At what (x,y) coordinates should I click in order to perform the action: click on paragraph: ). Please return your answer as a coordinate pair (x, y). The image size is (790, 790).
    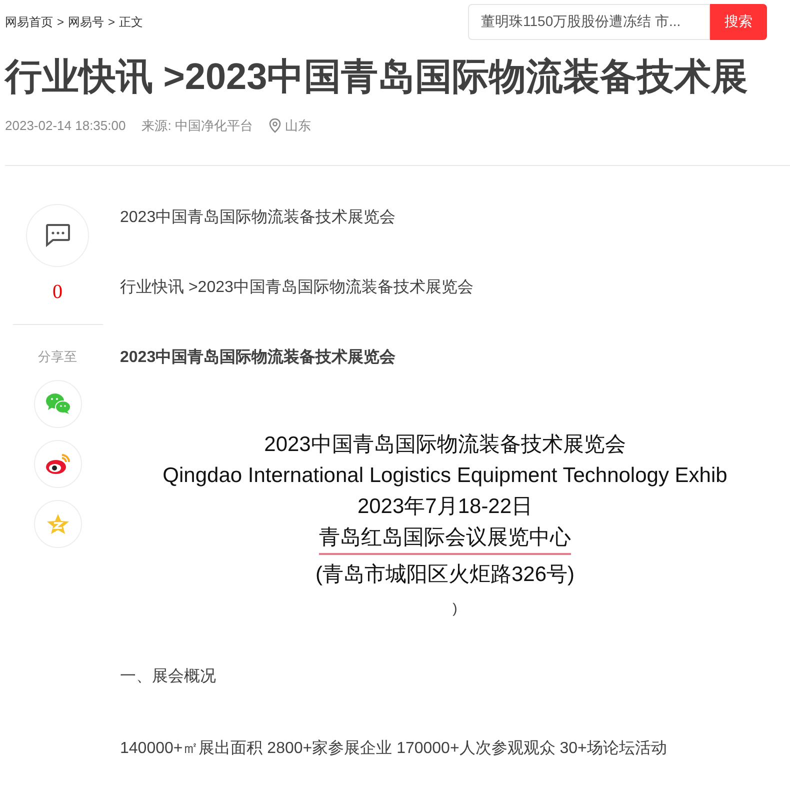
    Looking at the image, I should click on (455, 608).